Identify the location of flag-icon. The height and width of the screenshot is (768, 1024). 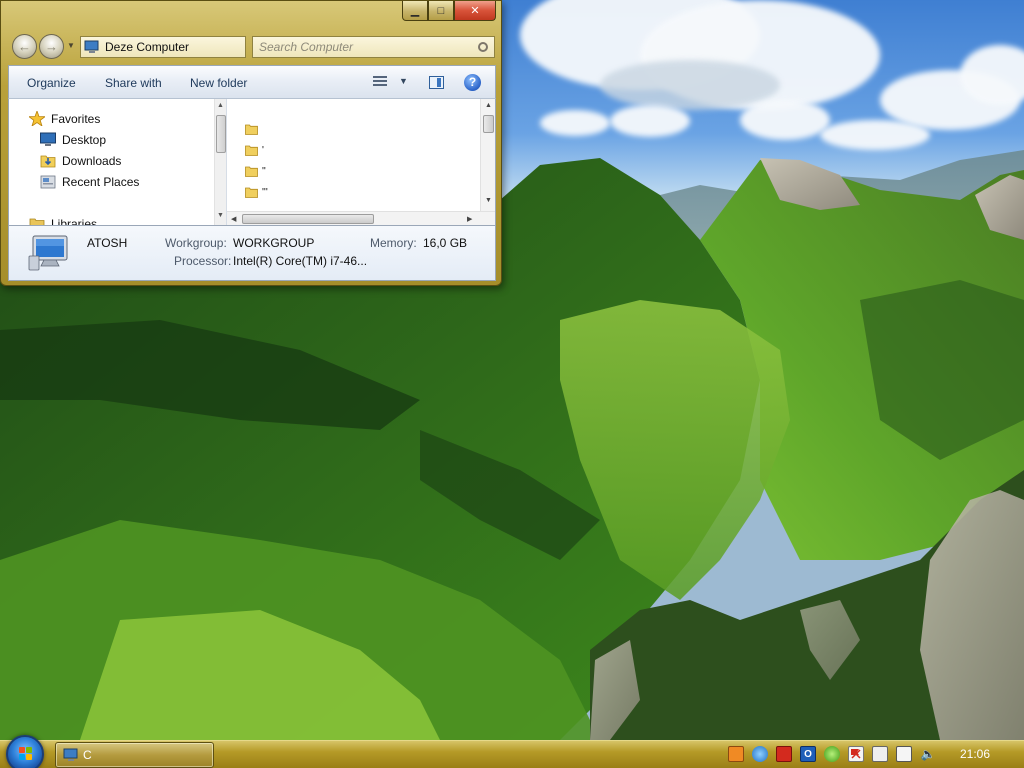
(856, 754).